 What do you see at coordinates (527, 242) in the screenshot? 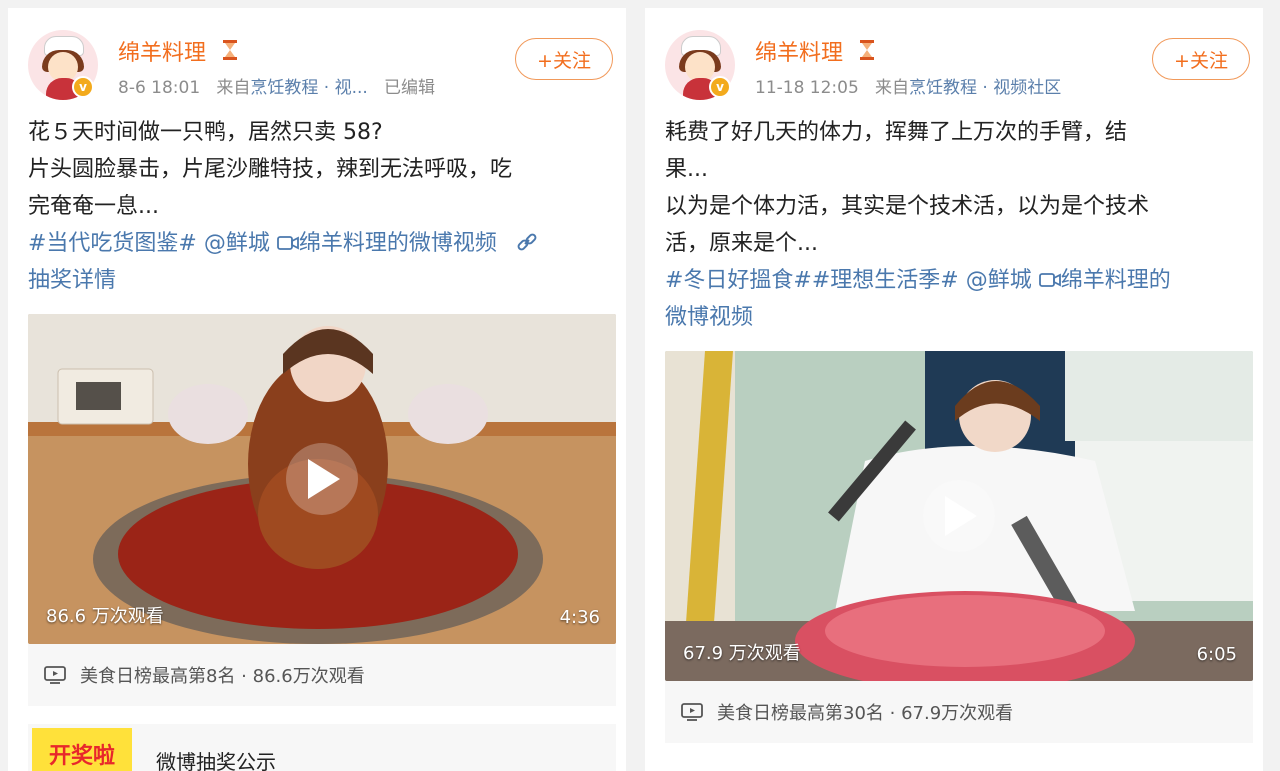
I see `link-icon` at bounding box center [527, 242].